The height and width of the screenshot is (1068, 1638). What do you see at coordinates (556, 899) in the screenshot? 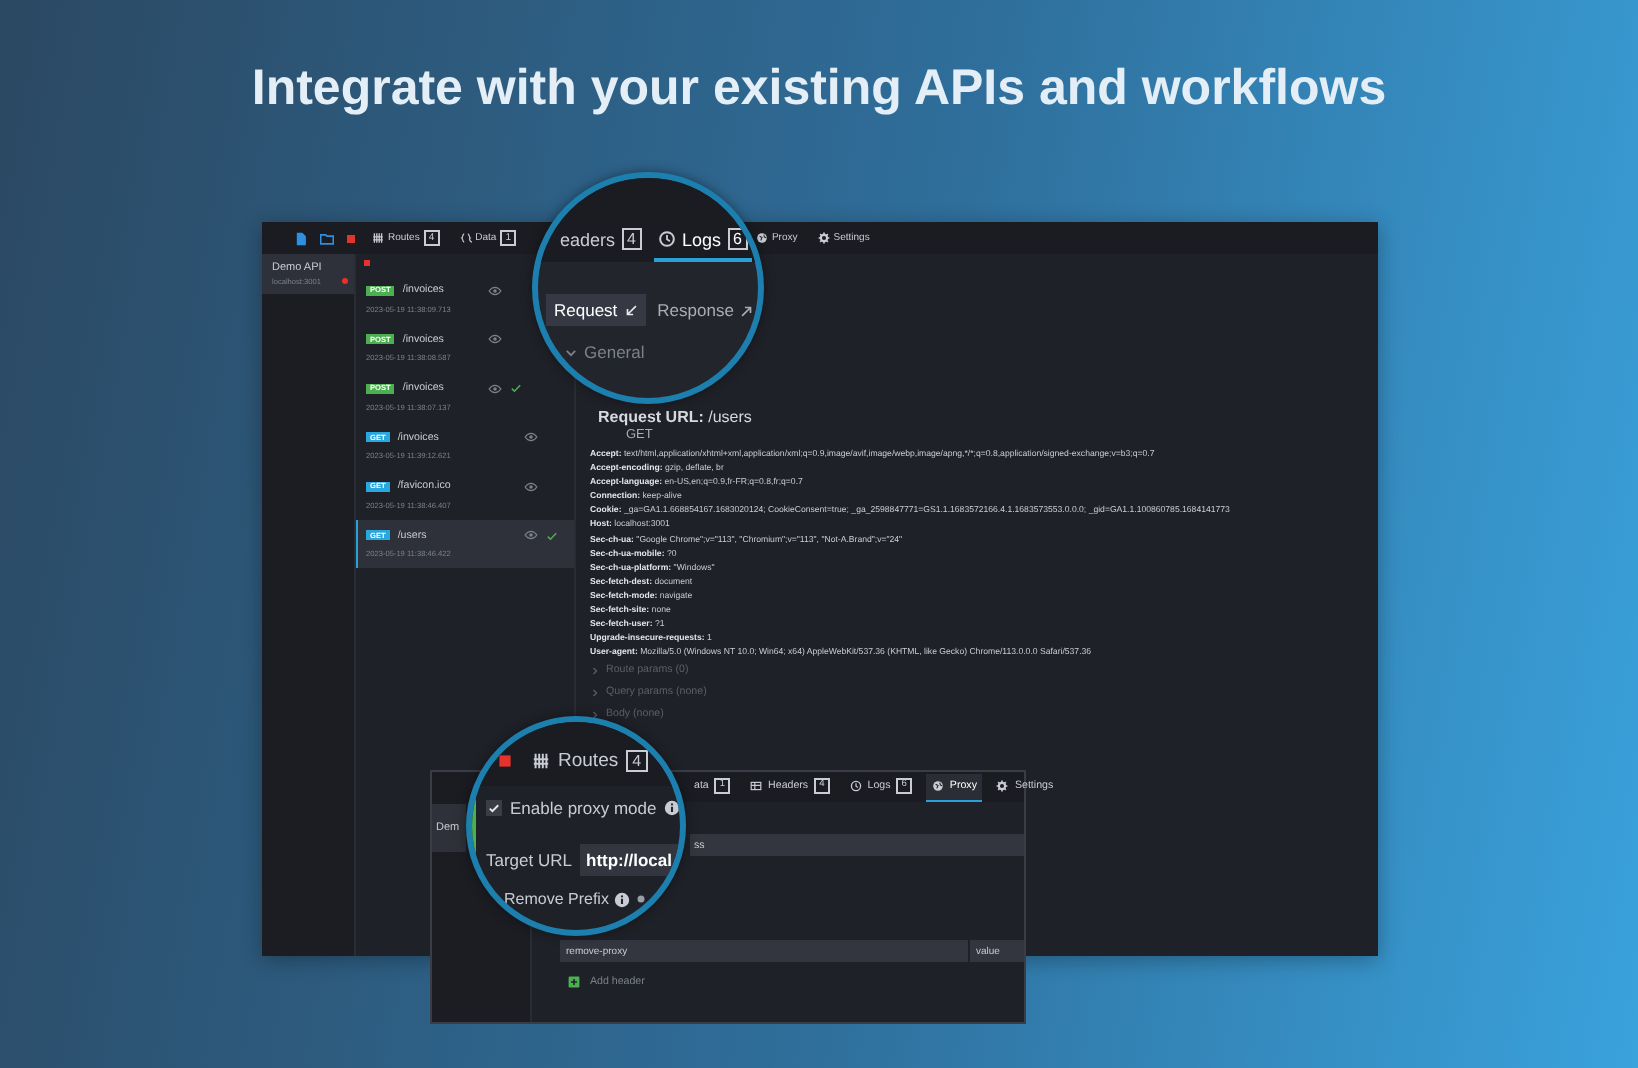
I see `field-label: Remove Prefix` at bounding box center [556, 899].